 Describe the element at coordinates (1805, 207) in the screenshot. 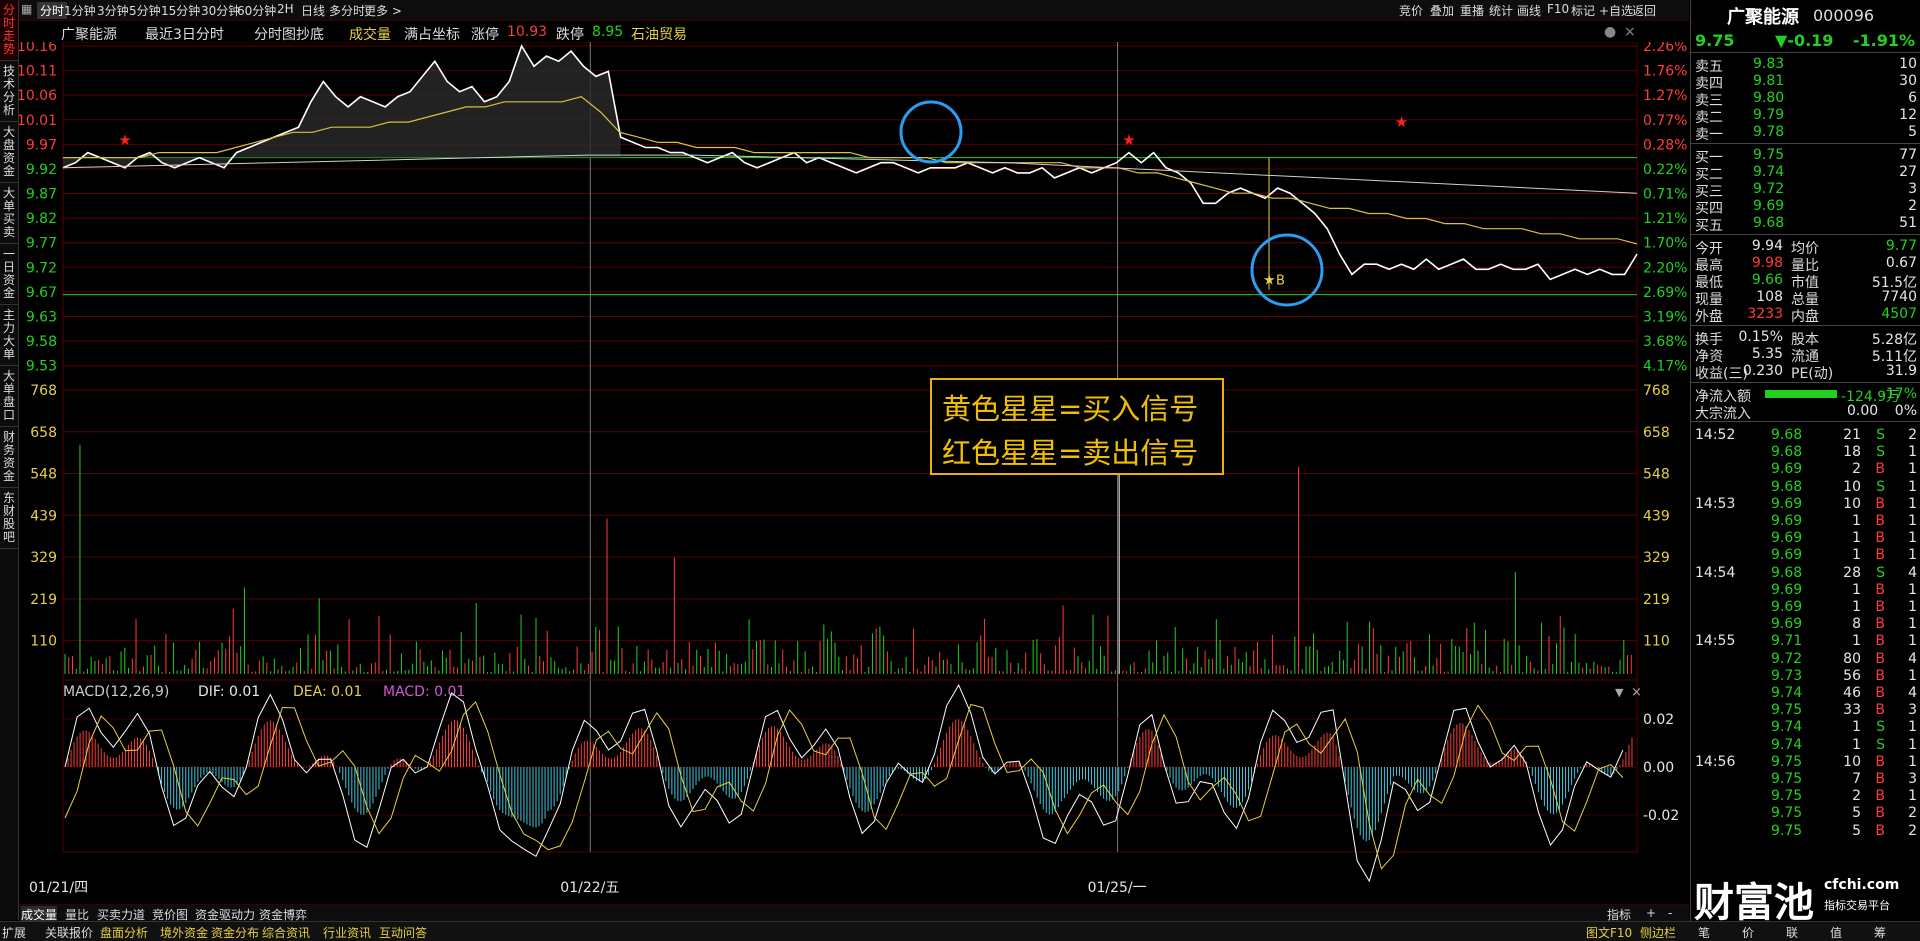

I see `bid-row: 买四 9.69 2` at that location.